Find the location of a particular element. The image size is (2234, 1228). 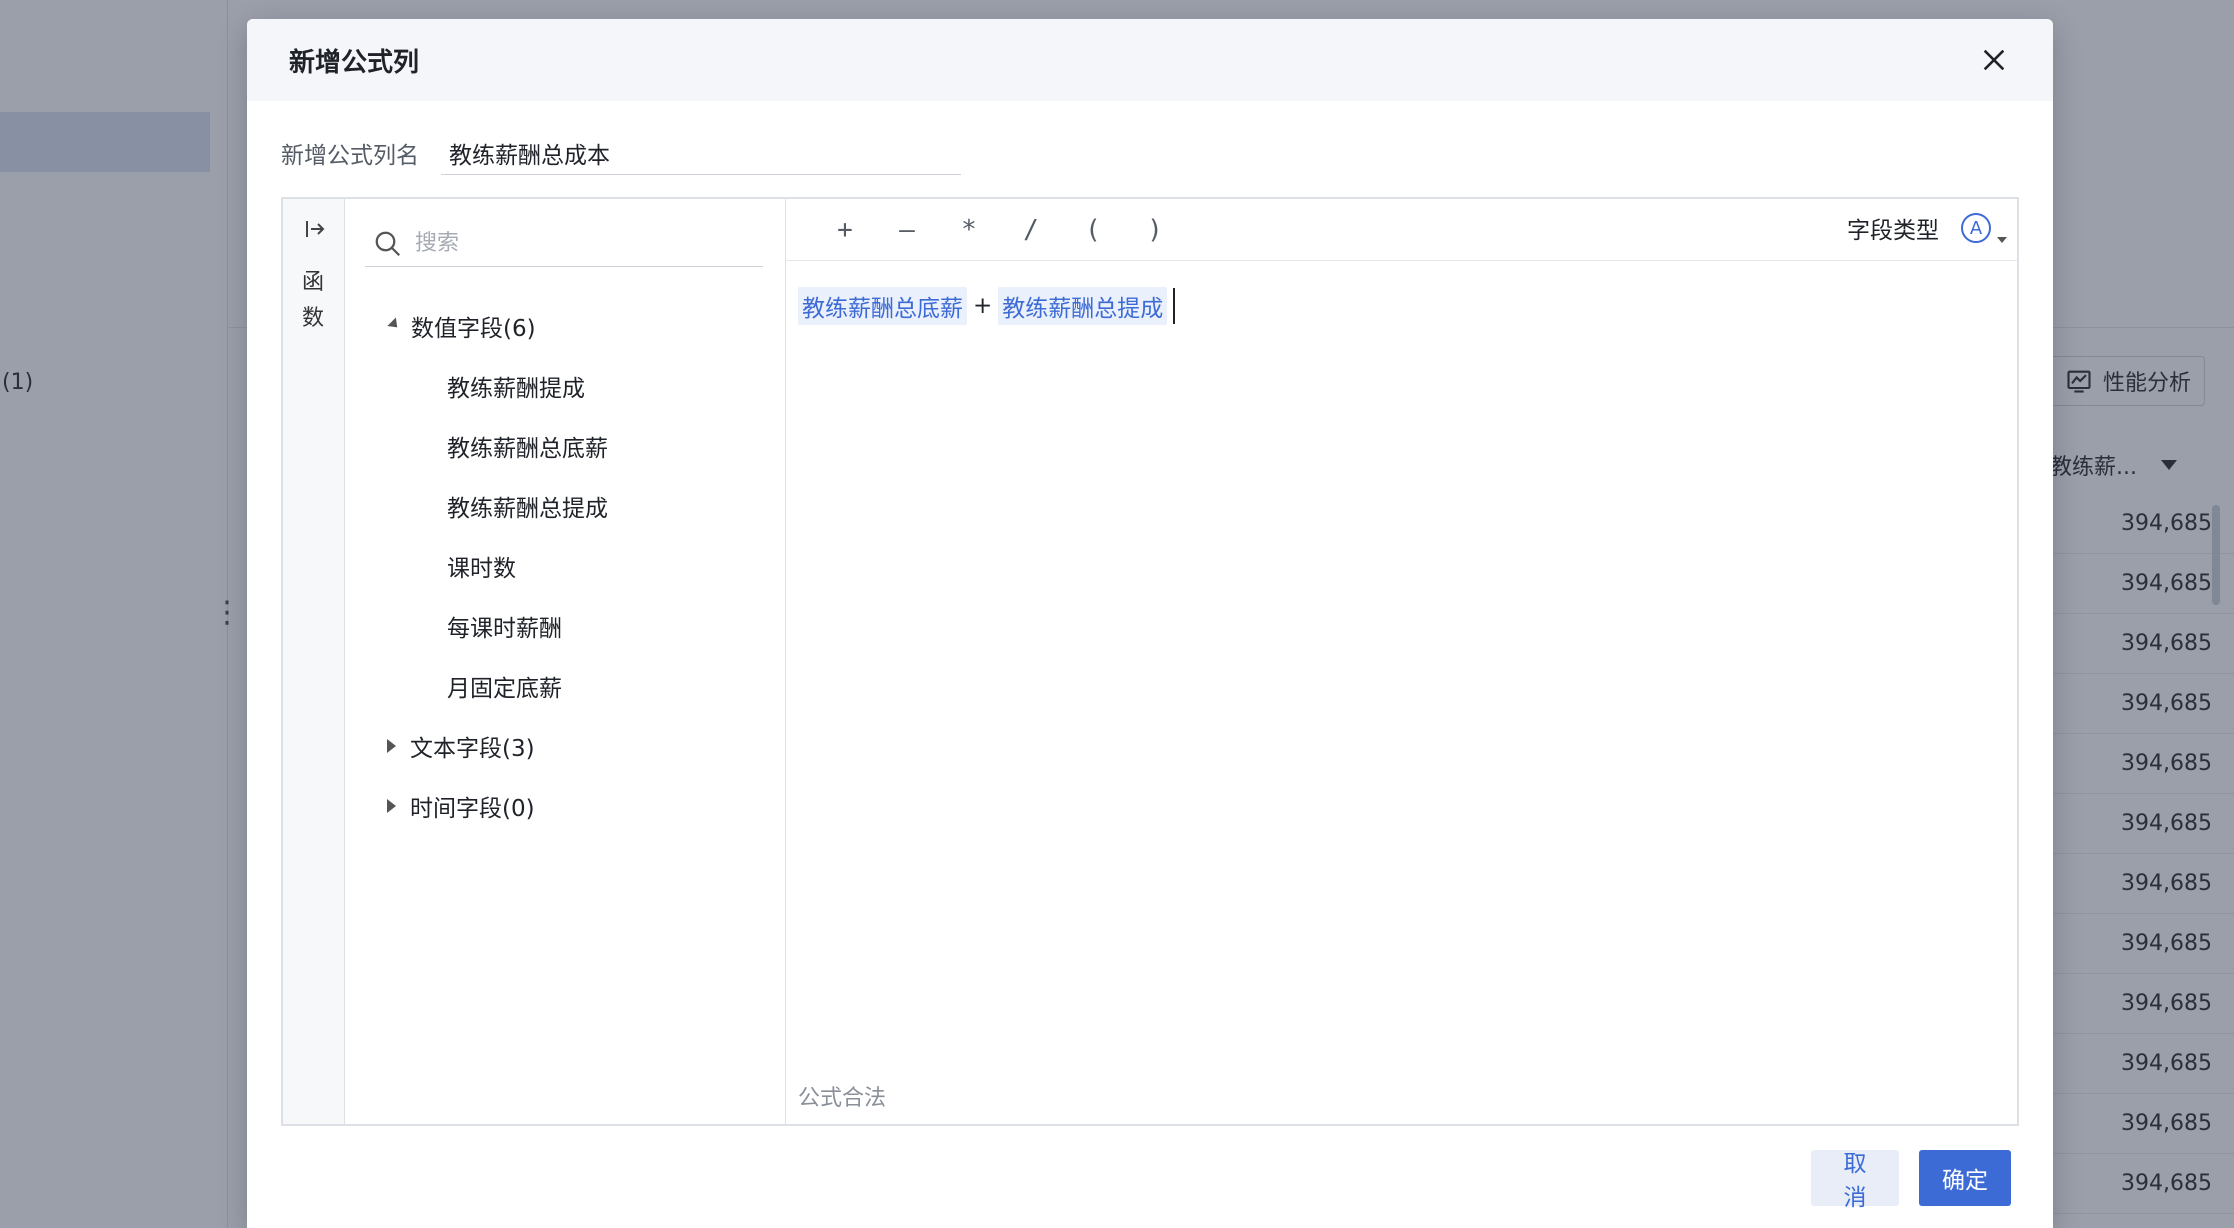

confirm-button: 确定 is located at coordinates (1965, 1178).